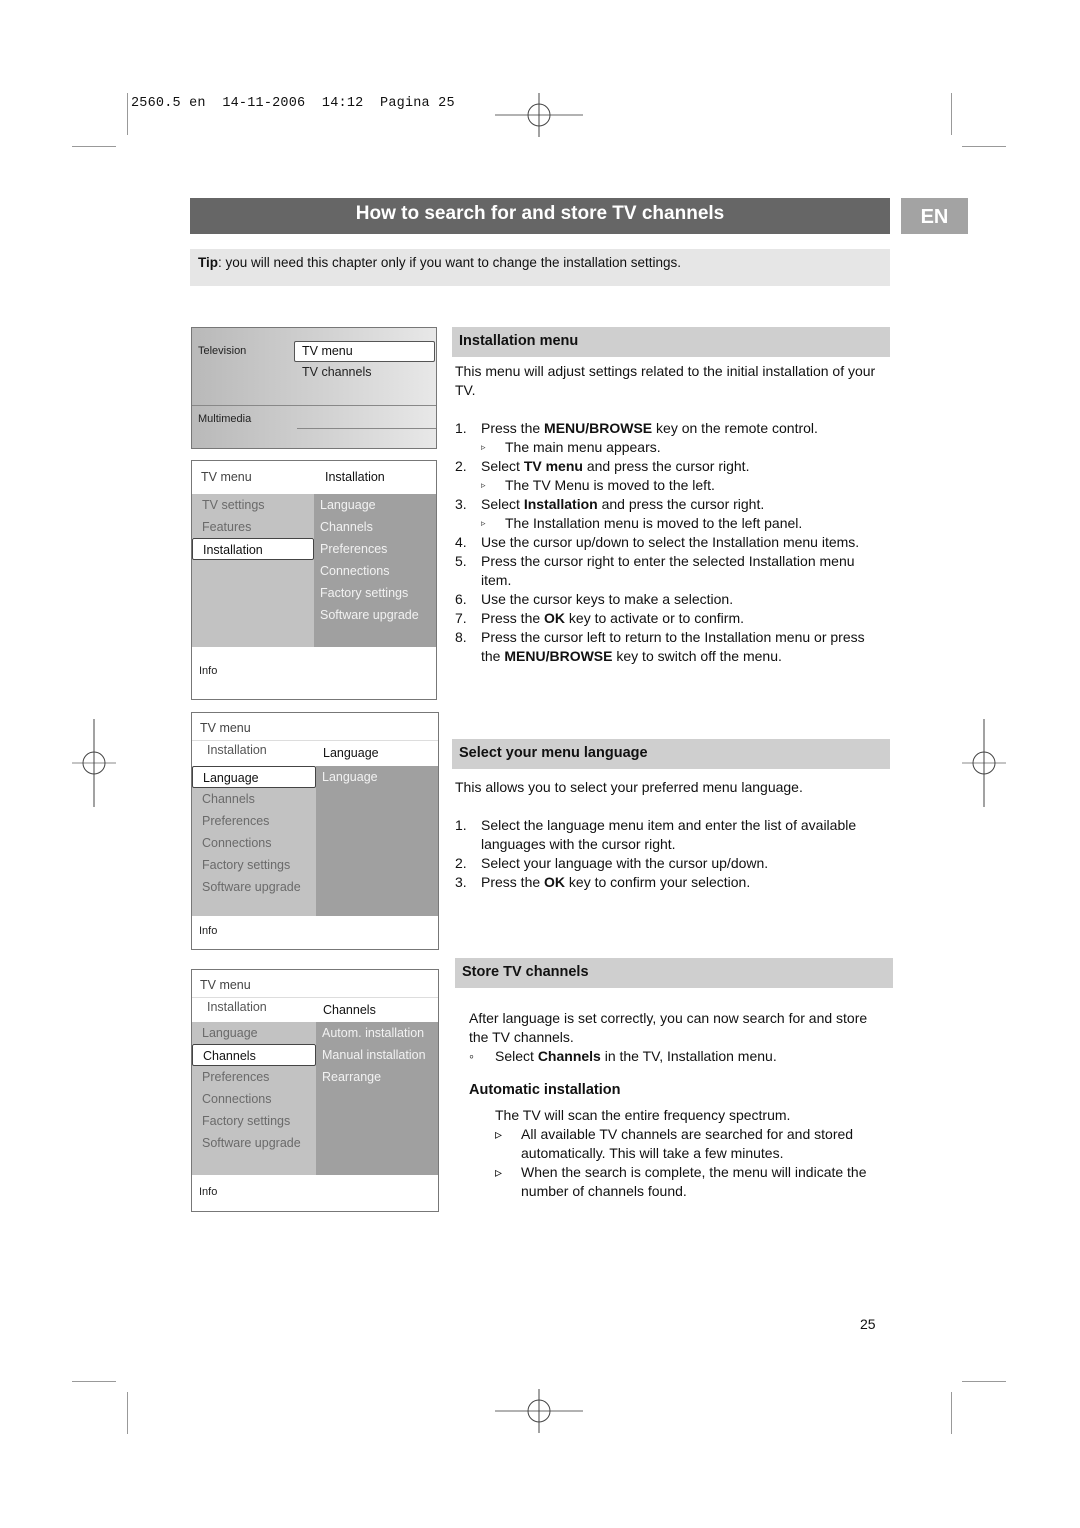 This screenshot has height=1528, width=1080. What do you see at coordinates (670, 485) in the screenshot?
I see `list-sub-item: ▹ The TV Menu is moved to the left.` at bounding box center [670, 485].